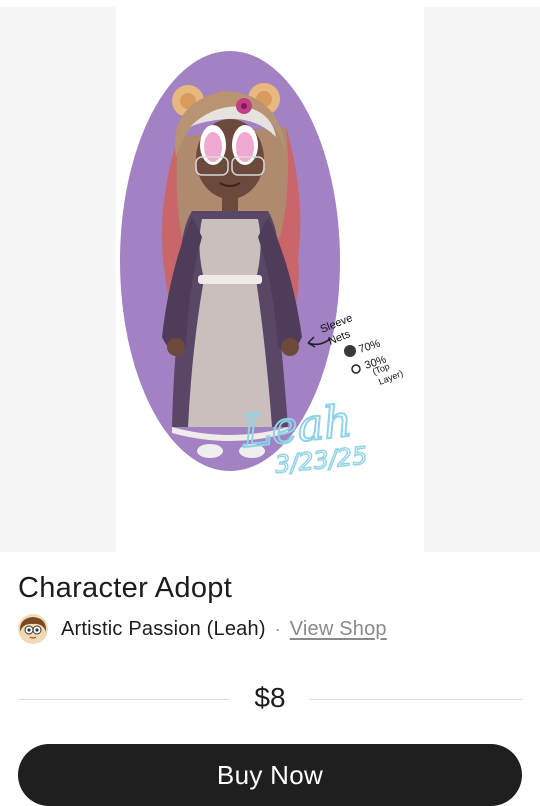 The width and height of the screenshot is (540, 806). I want to click on view-shop-link: View Shop, so click(338, 629).